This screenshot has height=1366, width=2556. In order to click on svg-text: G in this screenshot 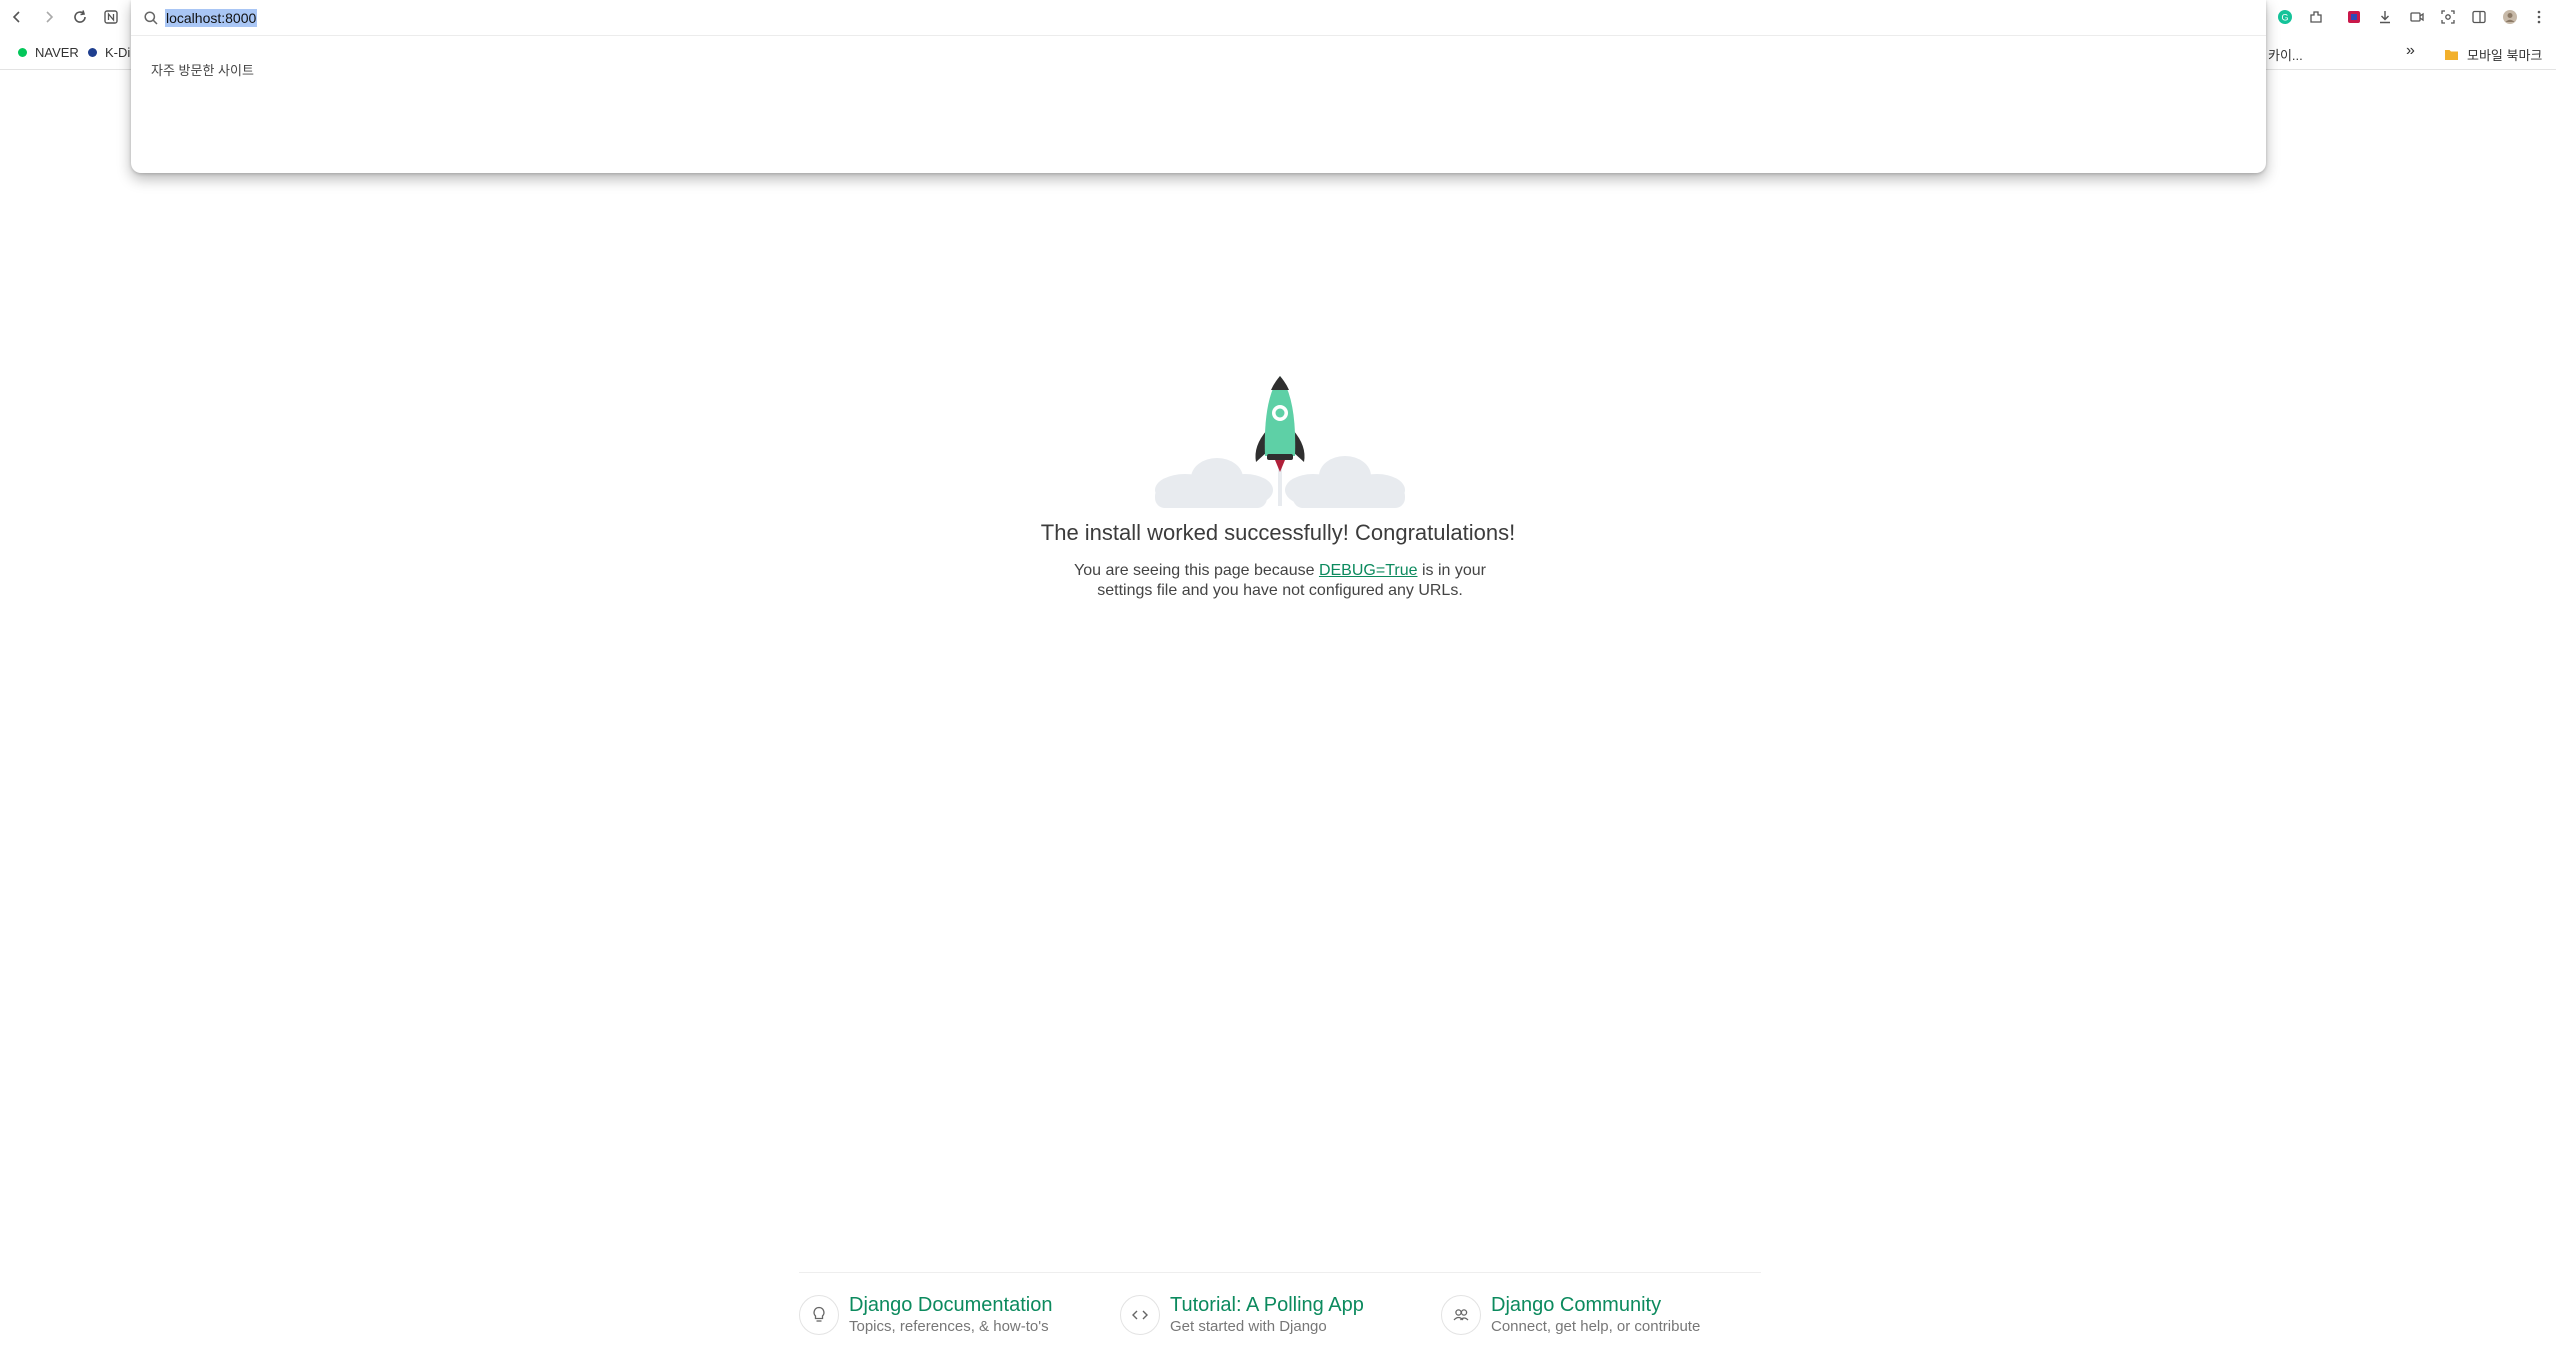, I will do `click(2284, 18)`.